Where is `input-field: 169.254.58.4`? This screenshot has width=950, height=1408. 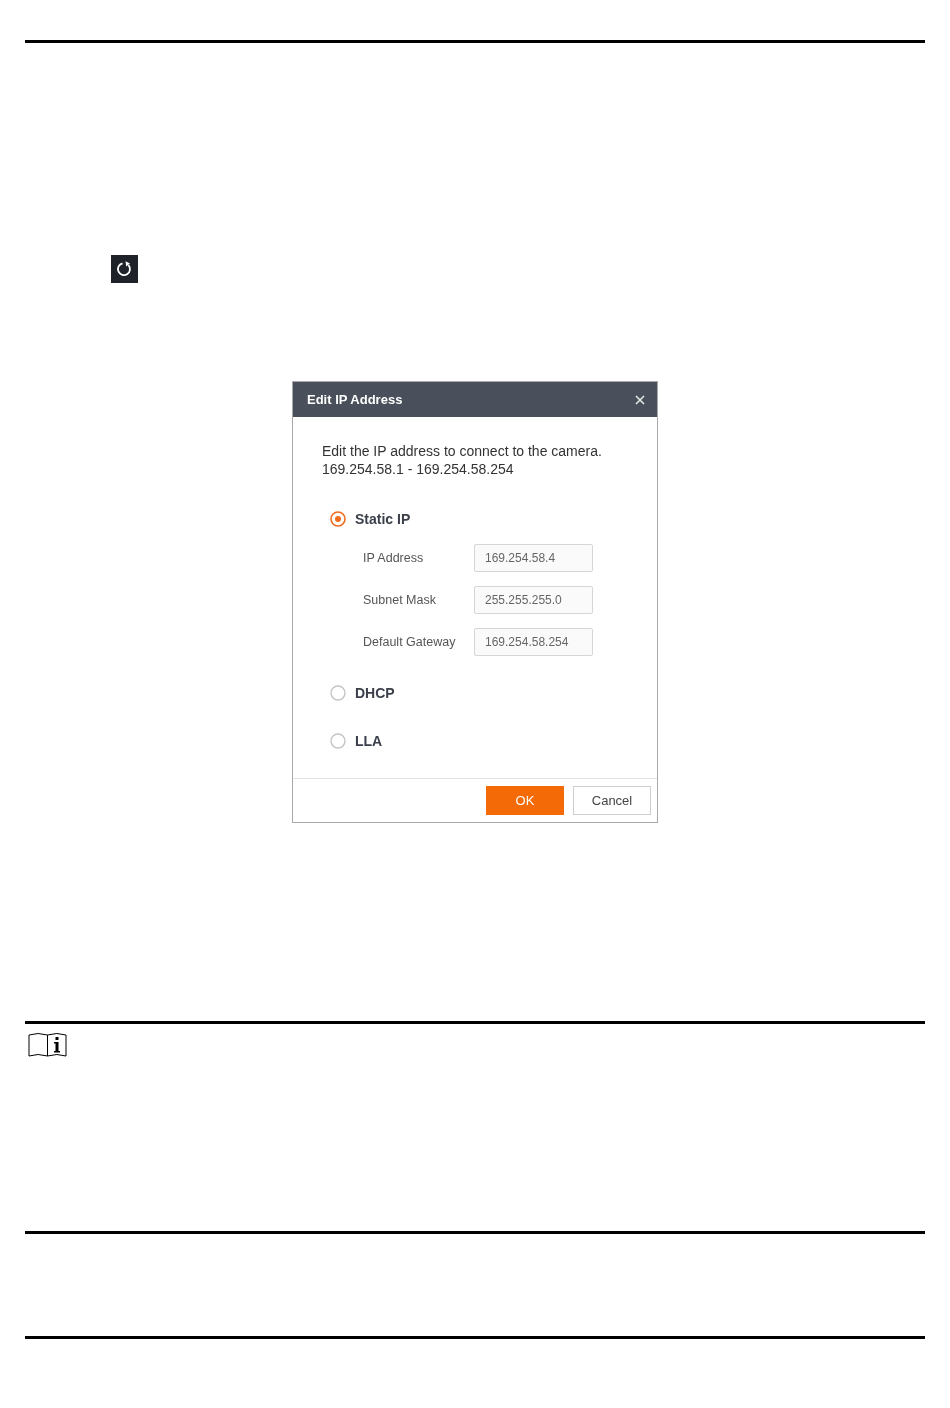
input-field: 169.254.58.4 is located at coordinates (533, 558).